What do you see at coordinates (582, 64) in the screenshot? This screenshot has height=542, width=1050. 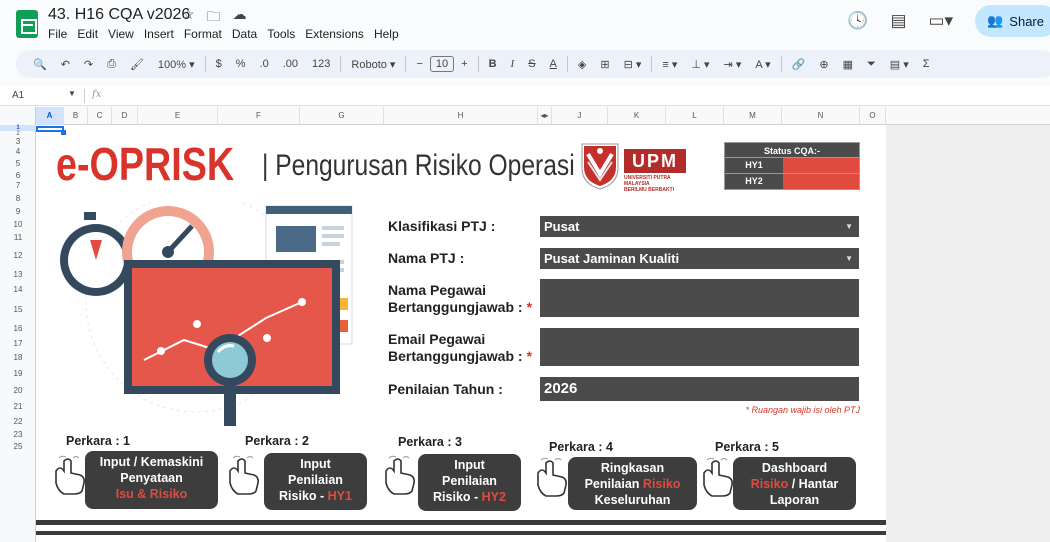 I see `fill-color-icon: ◈` at bounding box center [582, 64].